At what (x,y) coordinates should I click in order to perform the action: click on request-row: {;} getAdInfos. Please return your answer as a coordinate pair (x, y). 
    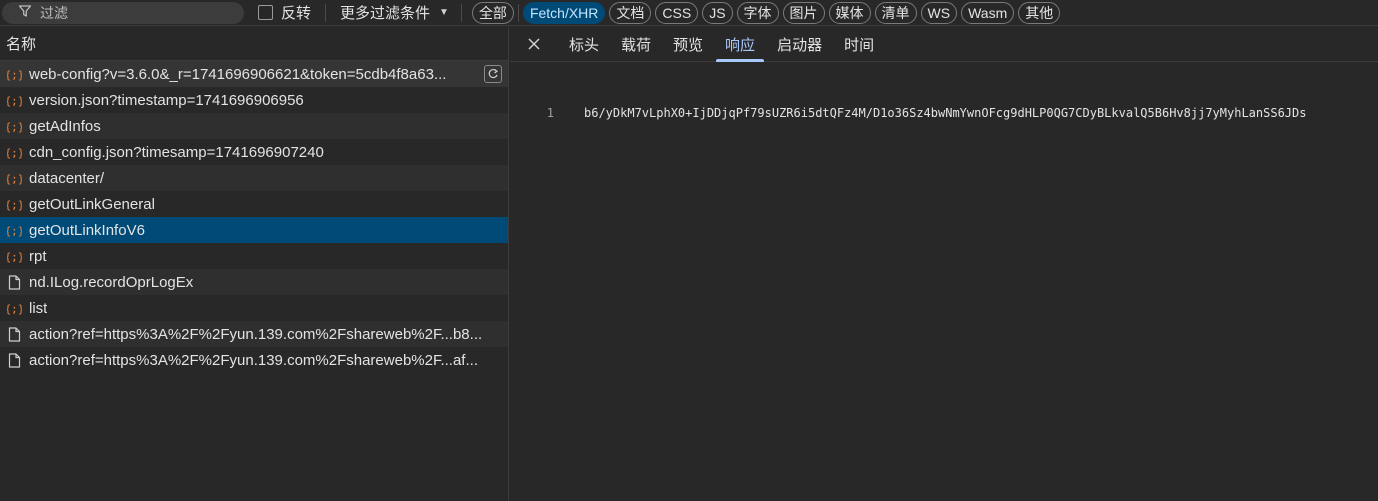
    Looking at the image, I should click on (254, 126).